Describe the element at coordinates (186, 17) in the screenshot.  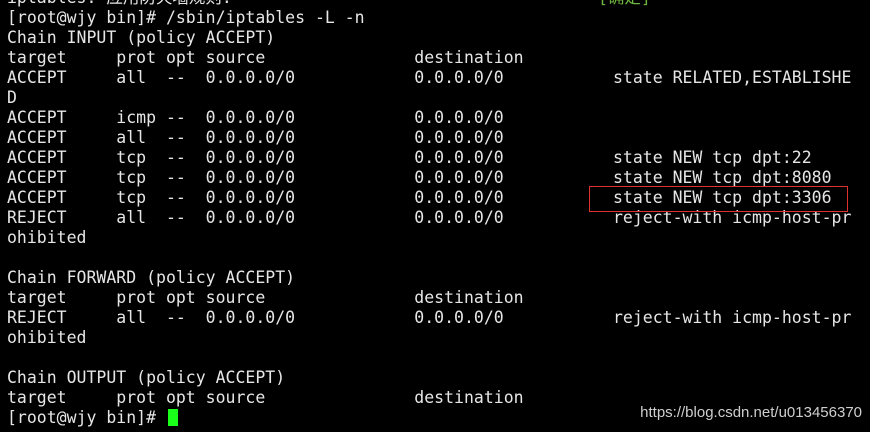
I see `prompt-command-line: [root@wjy bin]# /sbin/iptables -L -n` at that location.